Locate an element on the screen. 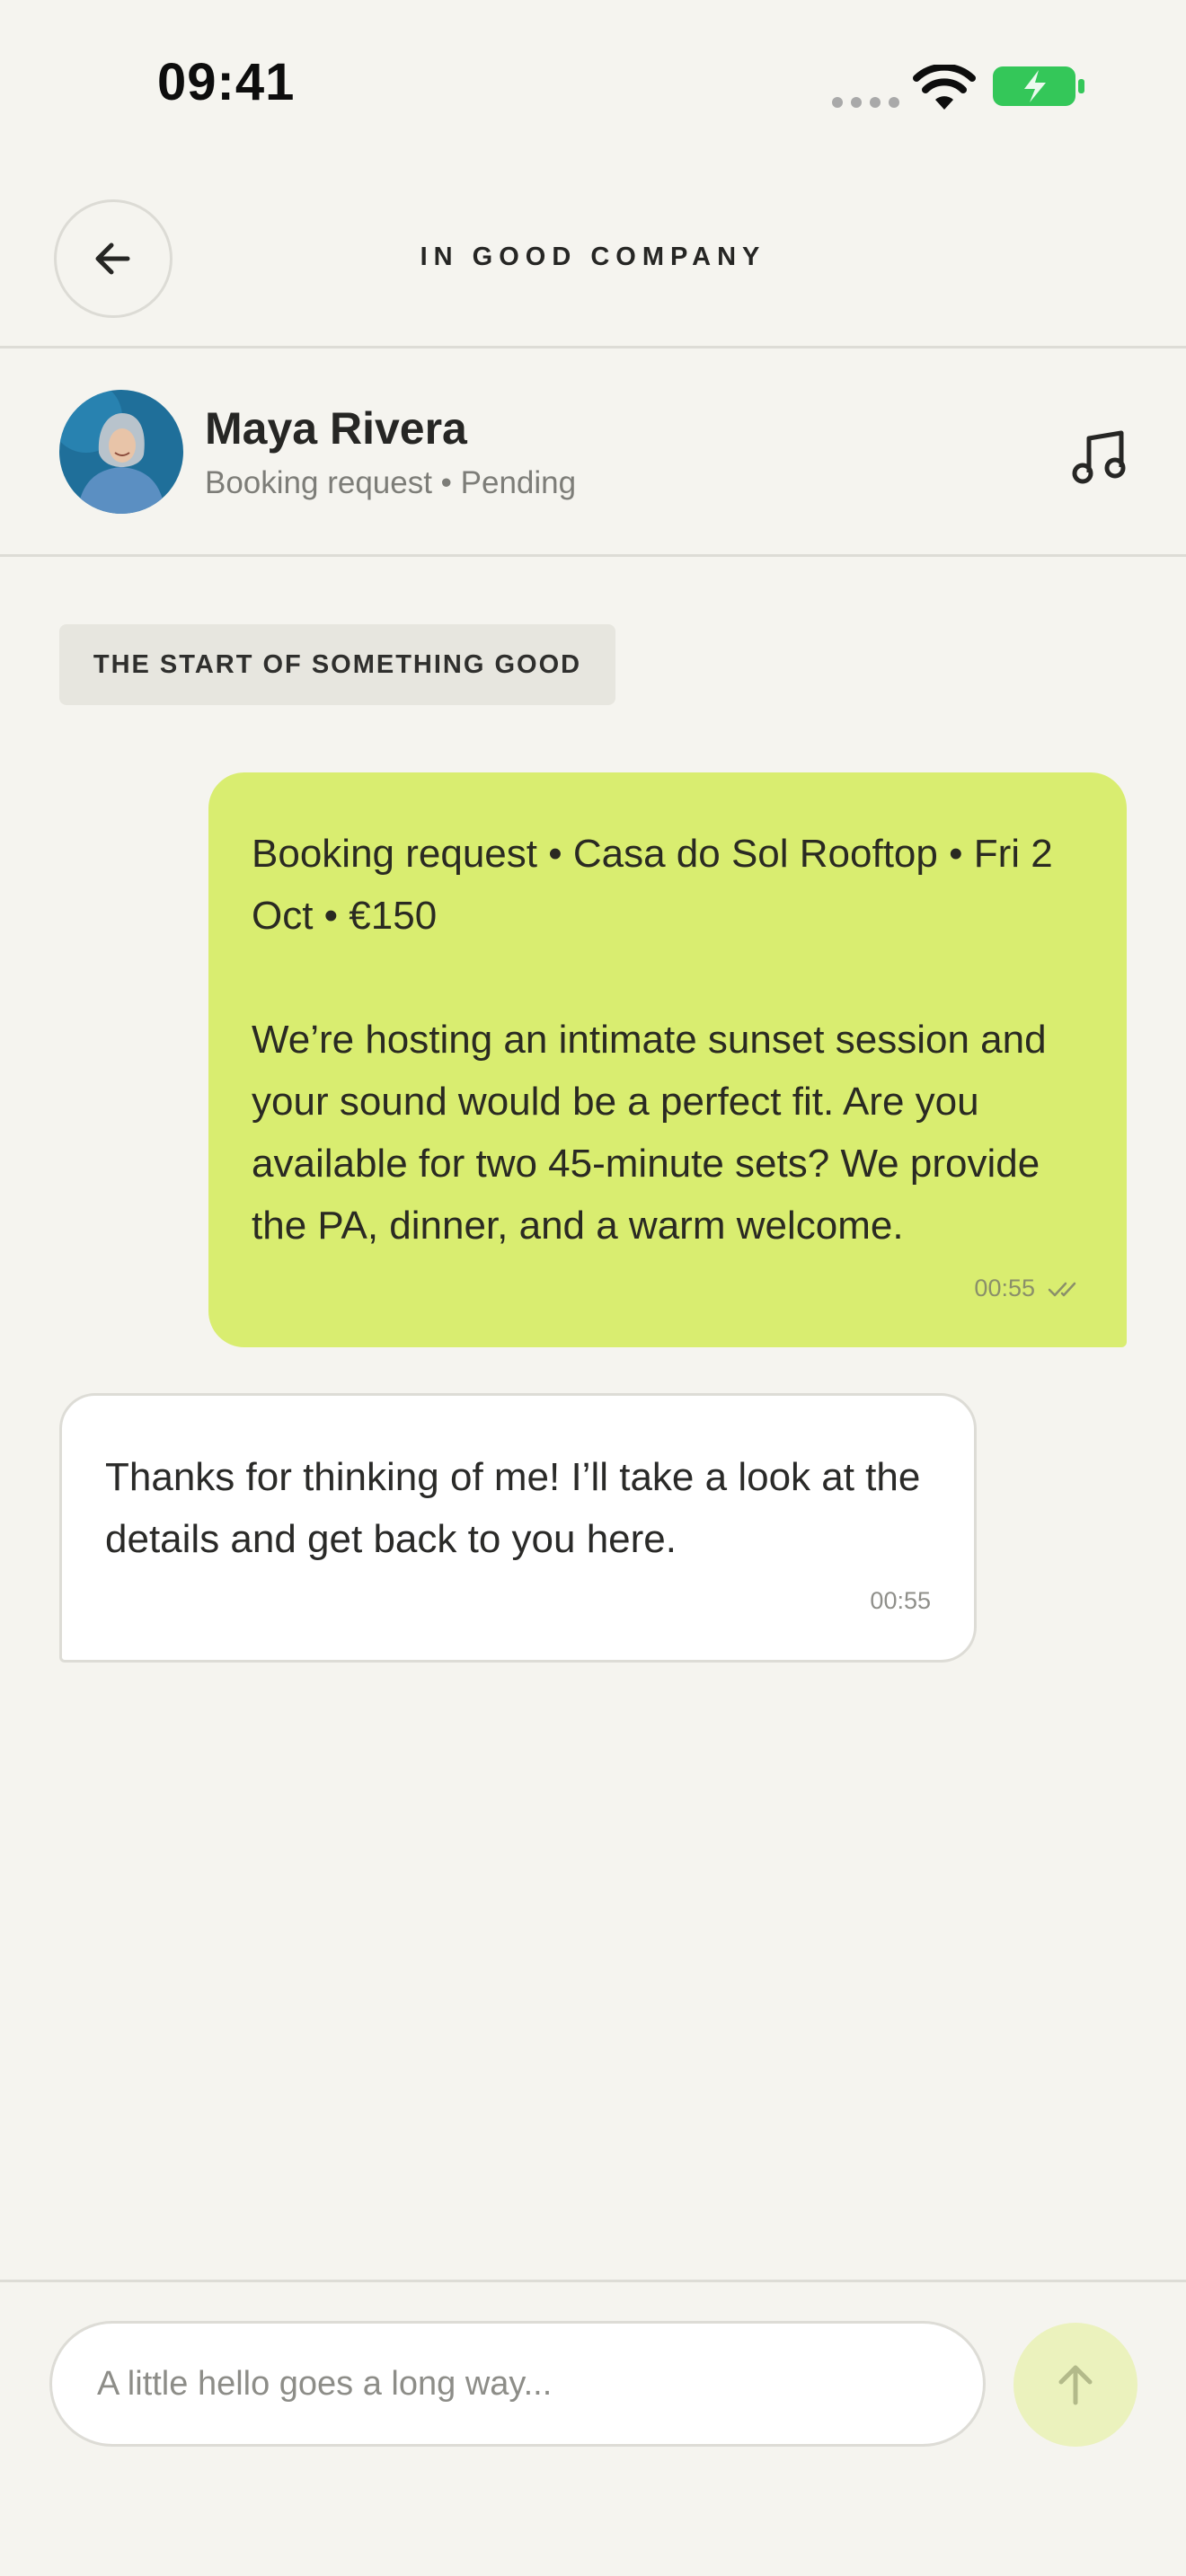  app-header: IN GOOD COMPANY is located at coordinates (593, 259).